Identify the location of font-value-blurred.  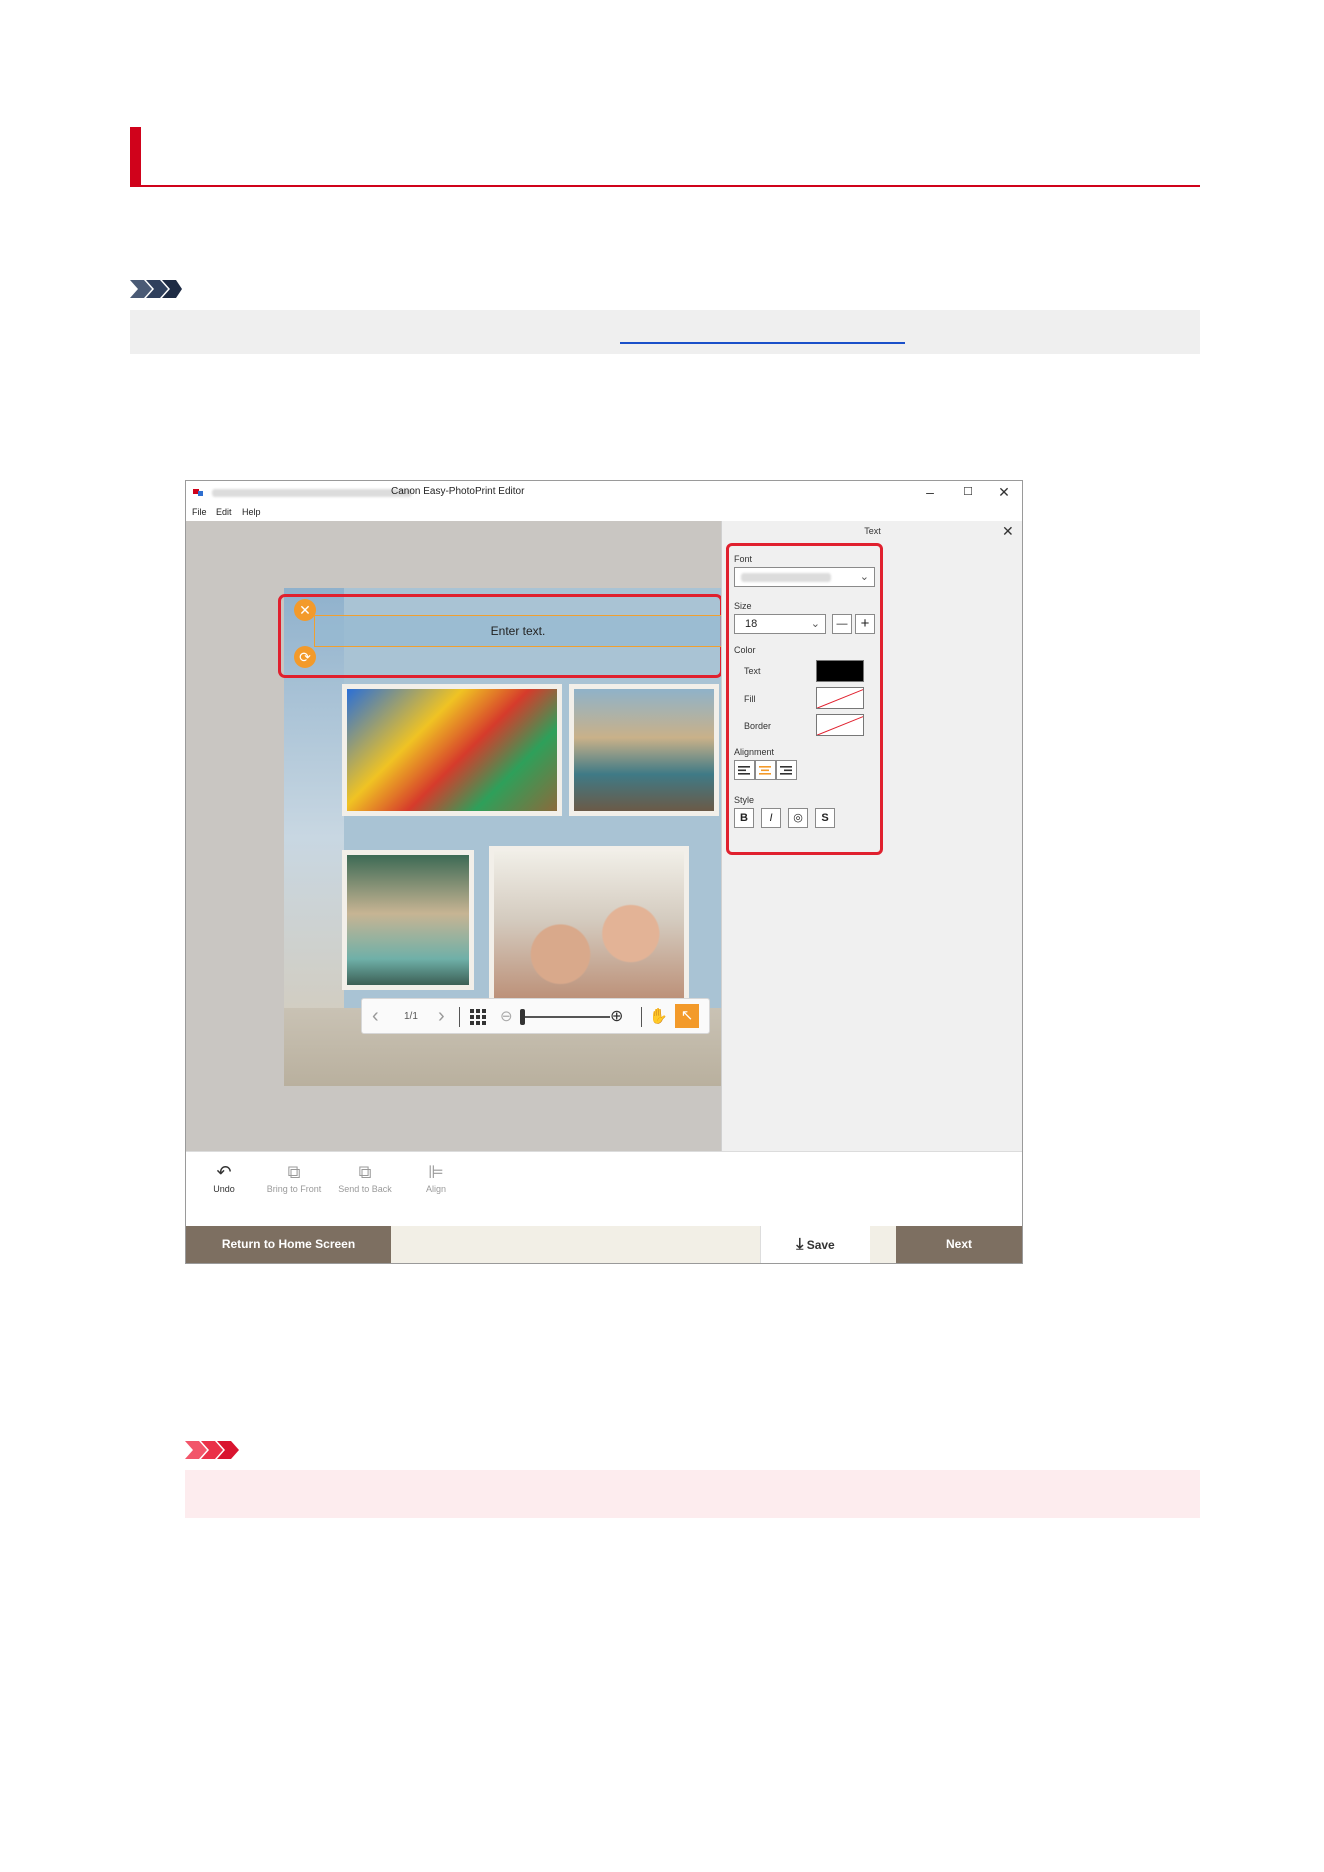
(786, 577).